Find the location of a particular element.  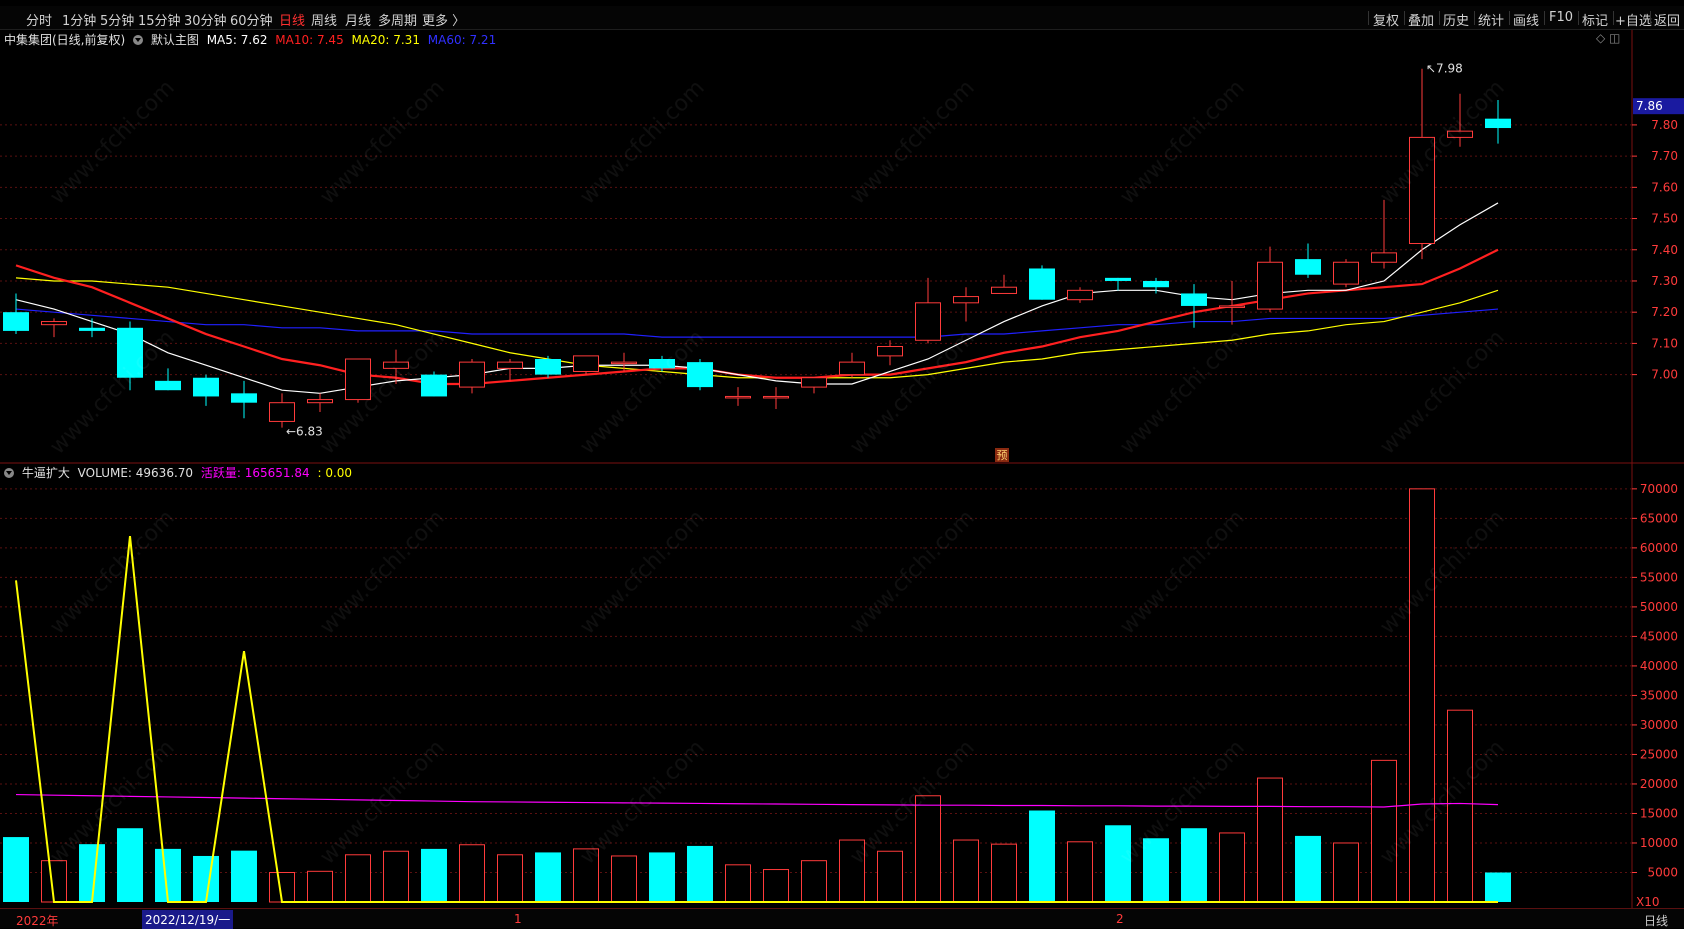

price-tick-label: 7.60 is located at coordinates (1664, 187).